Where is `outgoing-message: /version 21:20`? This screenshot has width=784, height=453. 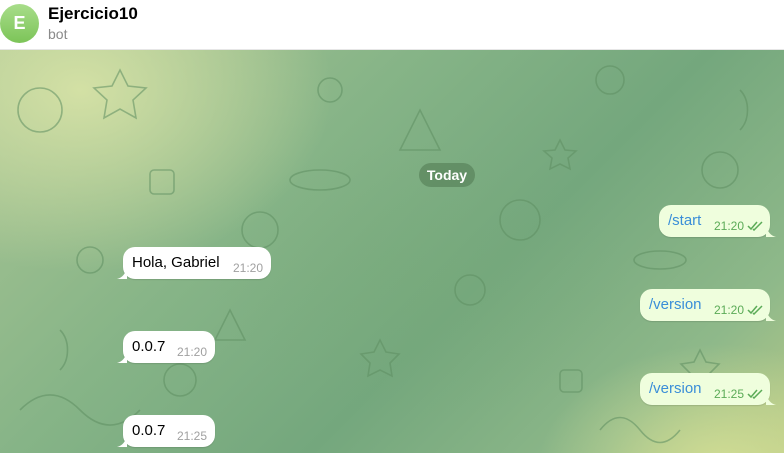 outgoing-message: /version 21:20 is located at coordinates (708, 305).